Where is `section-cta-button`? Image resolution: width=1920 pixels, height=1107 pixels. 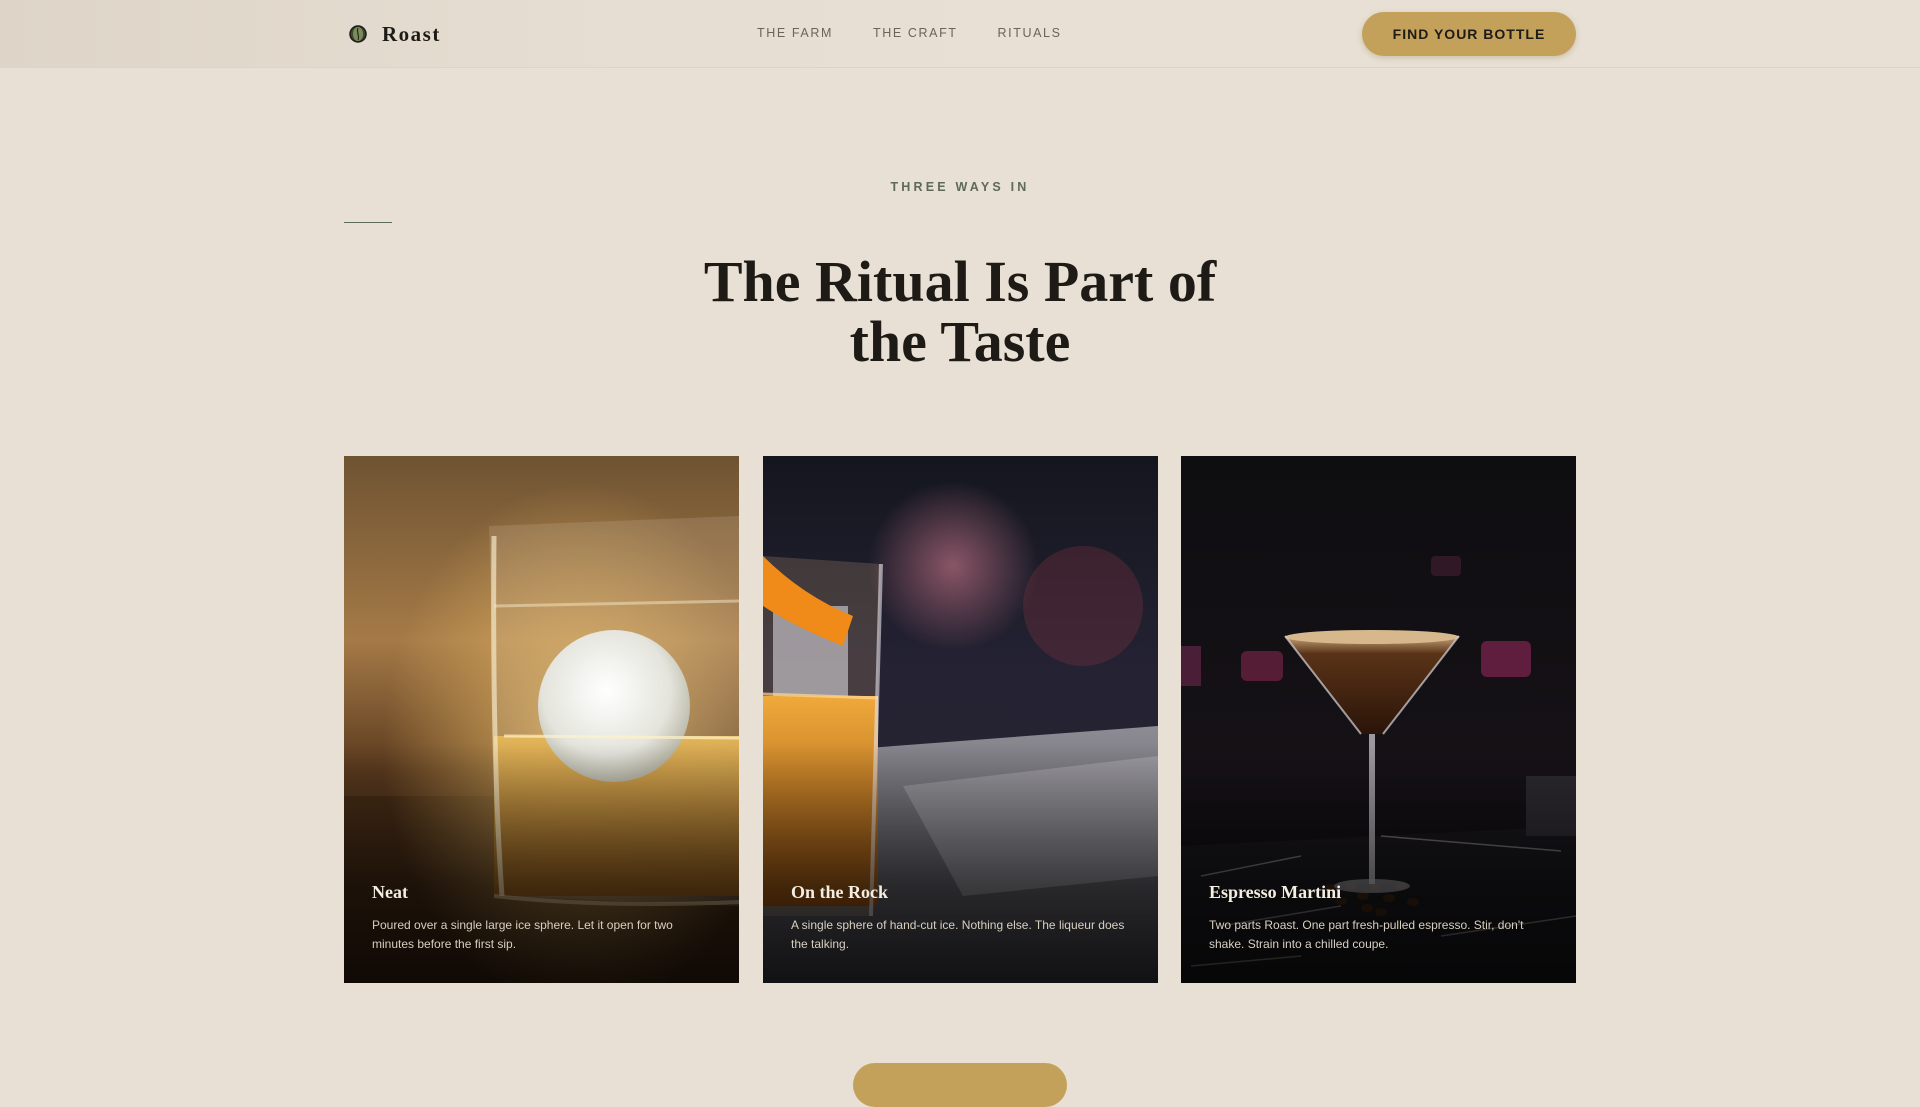 section-cta-button is located at coordinates (960, 1085).